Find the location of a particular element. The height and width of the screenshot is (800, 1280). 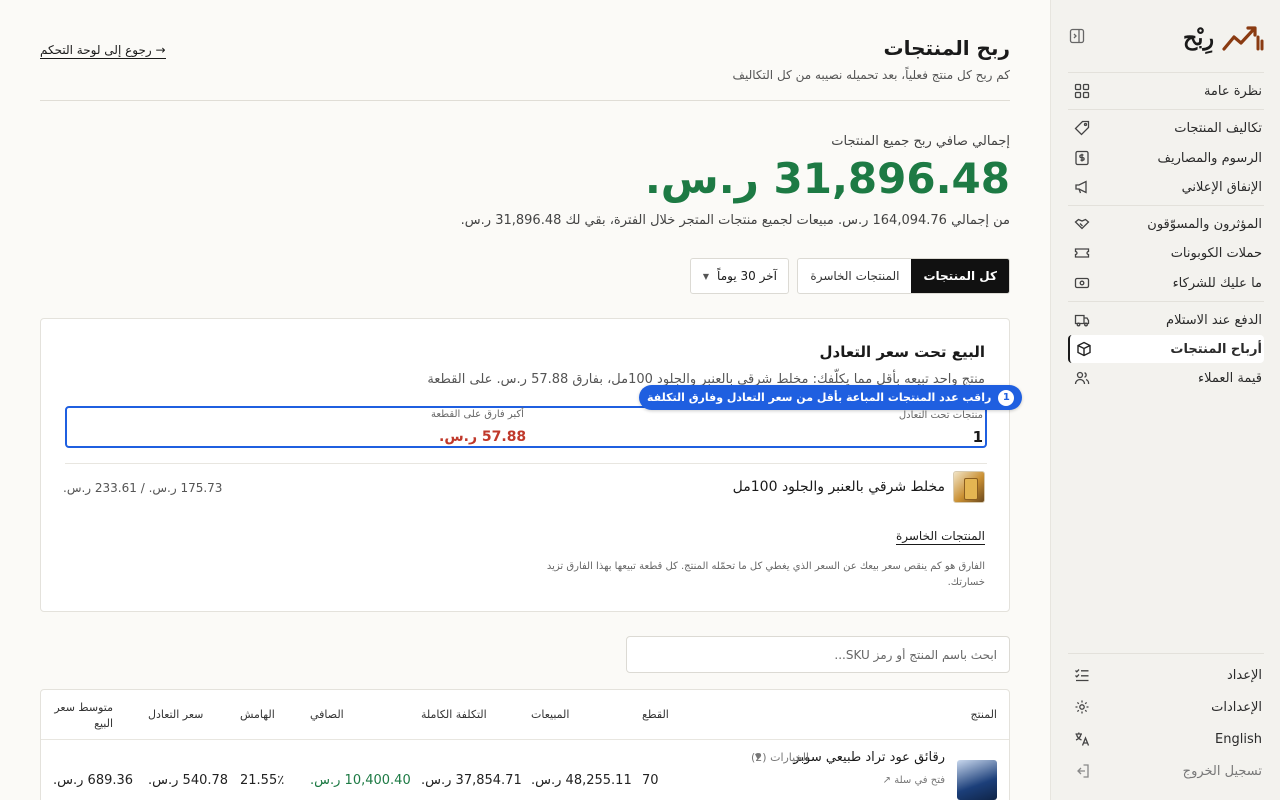

back-to-dashboard-link: → رجوع إلى لوحة التحكم is located at coordinates (103, 51).